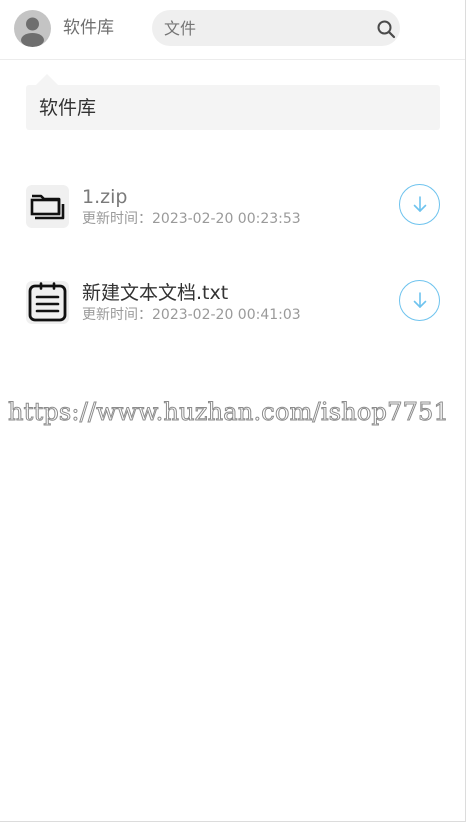 The width and height of the screenshot is (467, 823). Describe the element at coordinates (47, 79) in the screenshot. I see `section-pointer` at that location.